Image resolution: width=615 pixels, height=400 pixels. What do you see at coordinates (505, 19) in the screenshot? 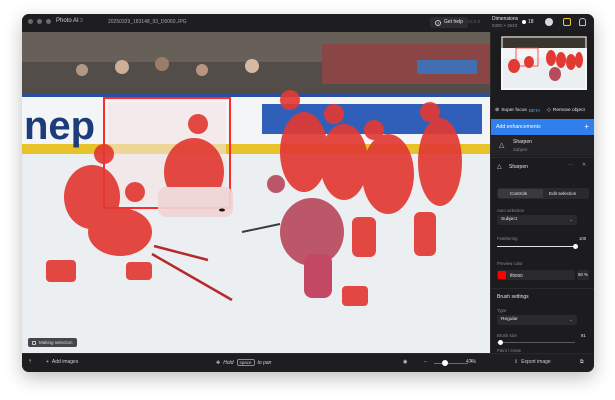
I see `dimensions-title: Dimensions` at bounding box center [505, 19].